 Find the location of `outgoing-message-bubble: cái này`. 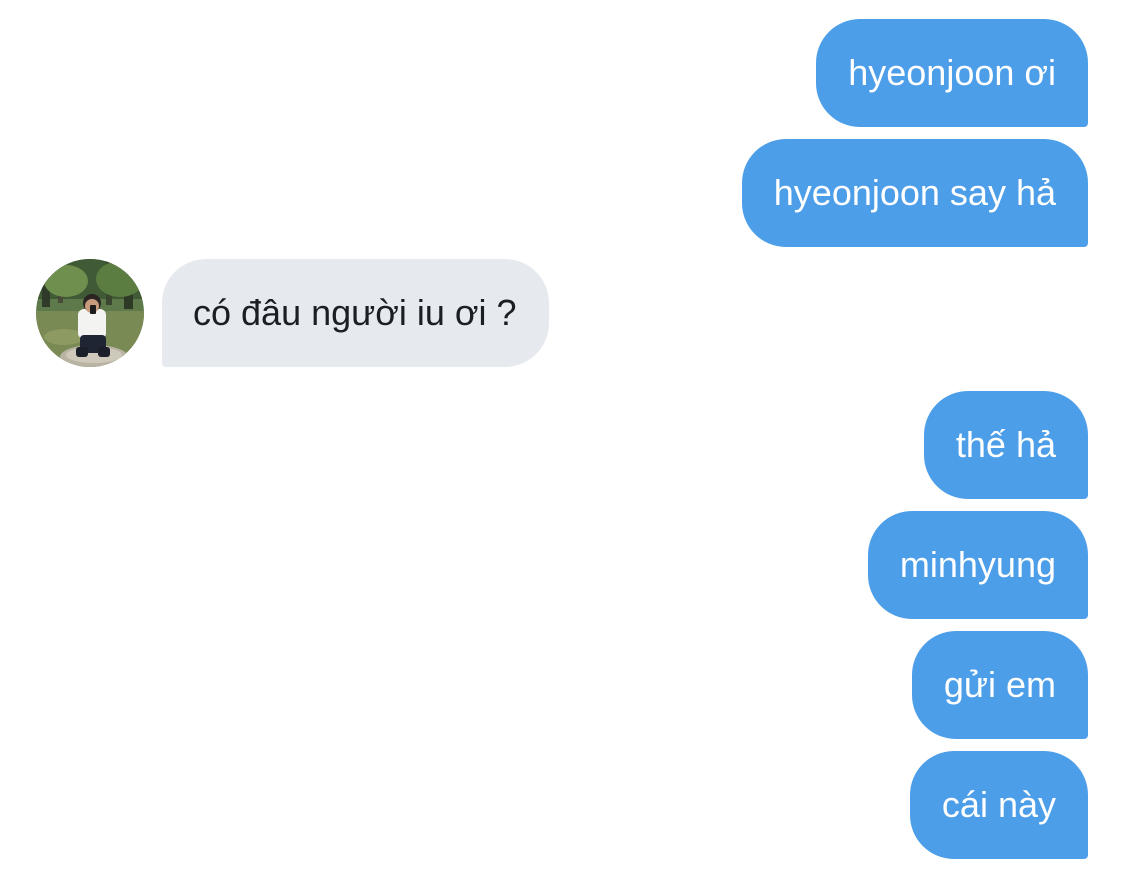

outgoing-message-bubble: cái này is located at coordinates (998, 805).